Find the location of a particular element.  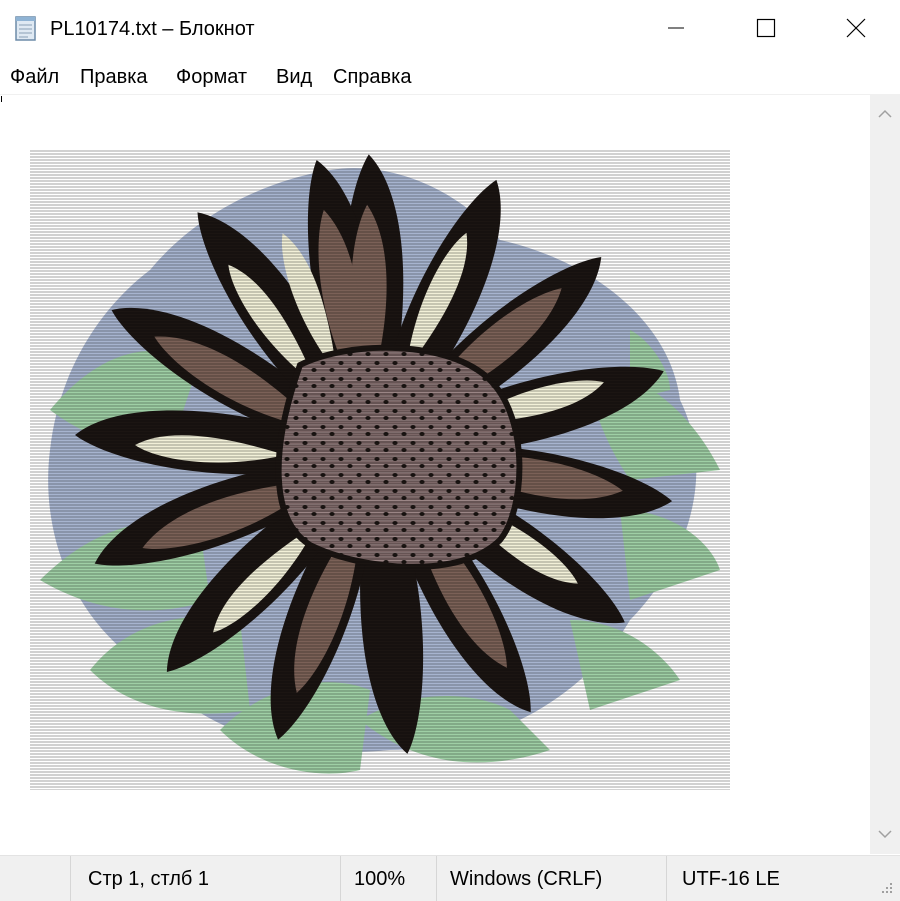

menu-file: Файл is located at coordinates (34, 77).